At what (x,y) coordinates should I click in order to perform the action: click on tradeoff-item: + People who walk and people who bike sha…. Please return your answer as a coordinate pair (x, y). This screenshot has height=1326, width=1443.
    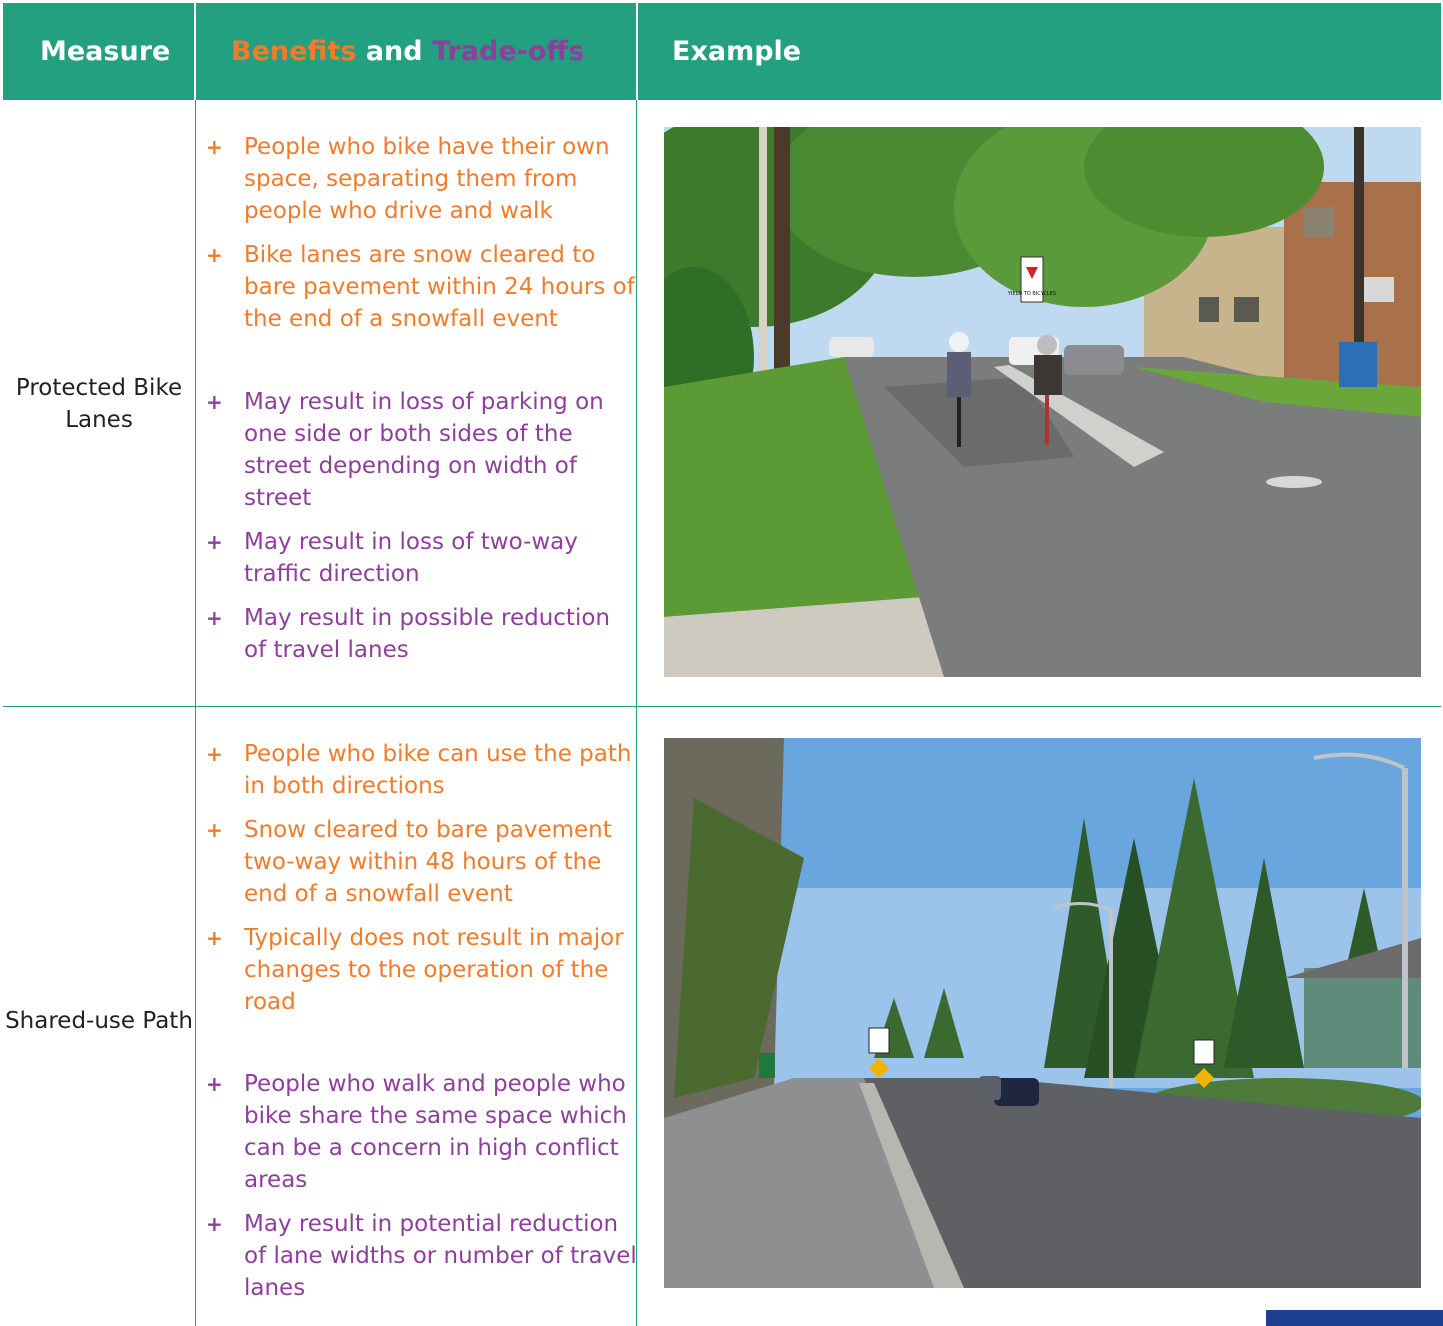
    Looking at the image, I should click on (419, 1132).